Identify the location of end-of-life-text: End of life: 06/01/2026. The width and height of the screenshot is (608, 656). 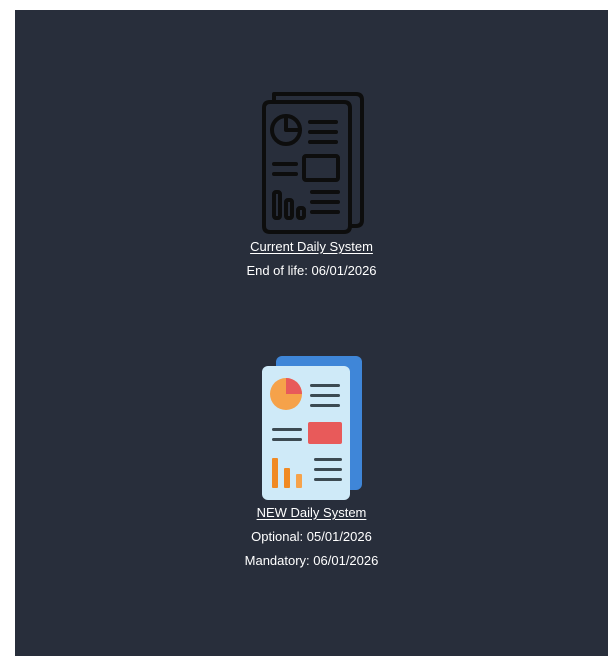
(311, 270).